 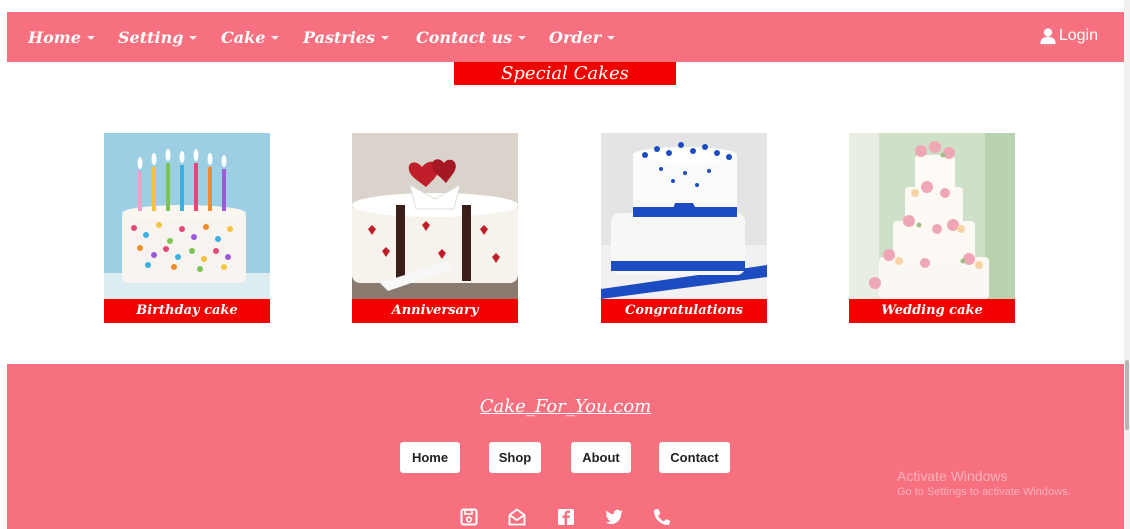 I want to click on watermark-subtitle: Go to Settings to activate Windows., so click(x=984, y=492).